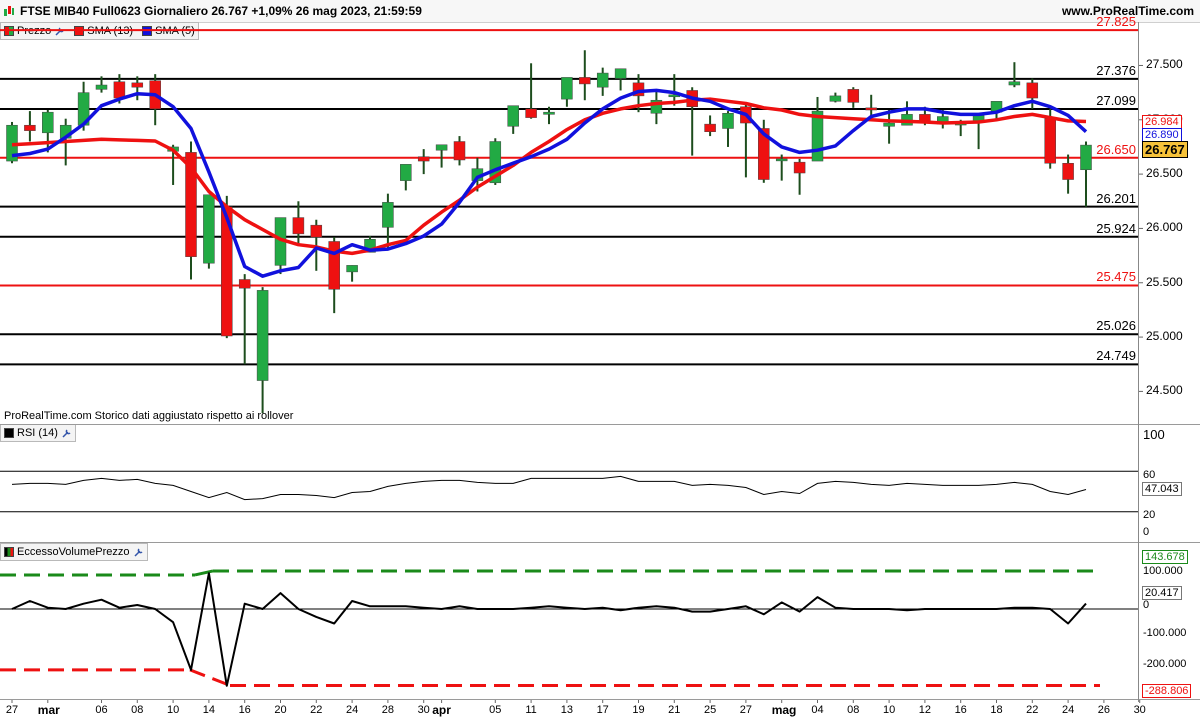  What do you see at coordinates (1167, 691) in the screenshot?
I see `evp-lower-badge: -288.806` at bounding box center [1167, 691].